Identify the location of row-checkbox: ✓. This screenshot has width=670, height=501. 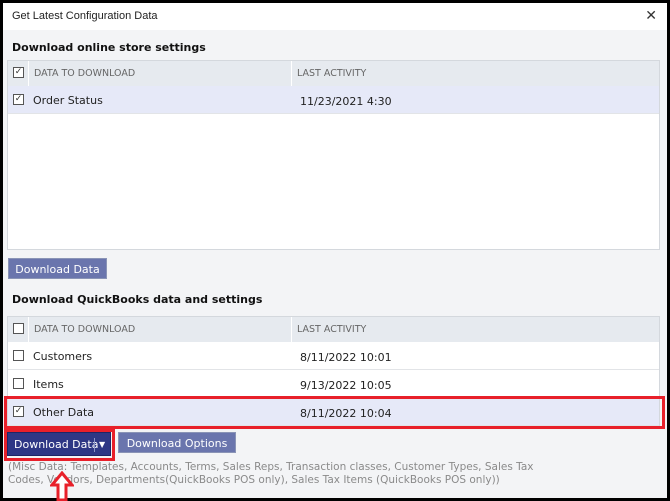
(18, 99).